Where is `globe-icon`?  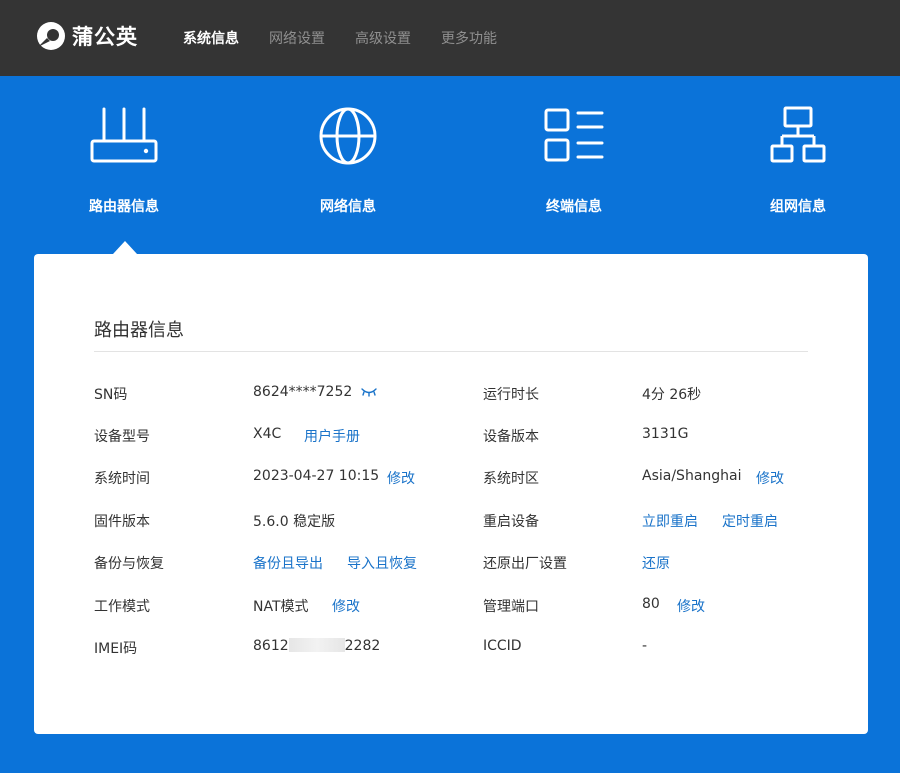 globe-icon is located at coordinates (348, 136).